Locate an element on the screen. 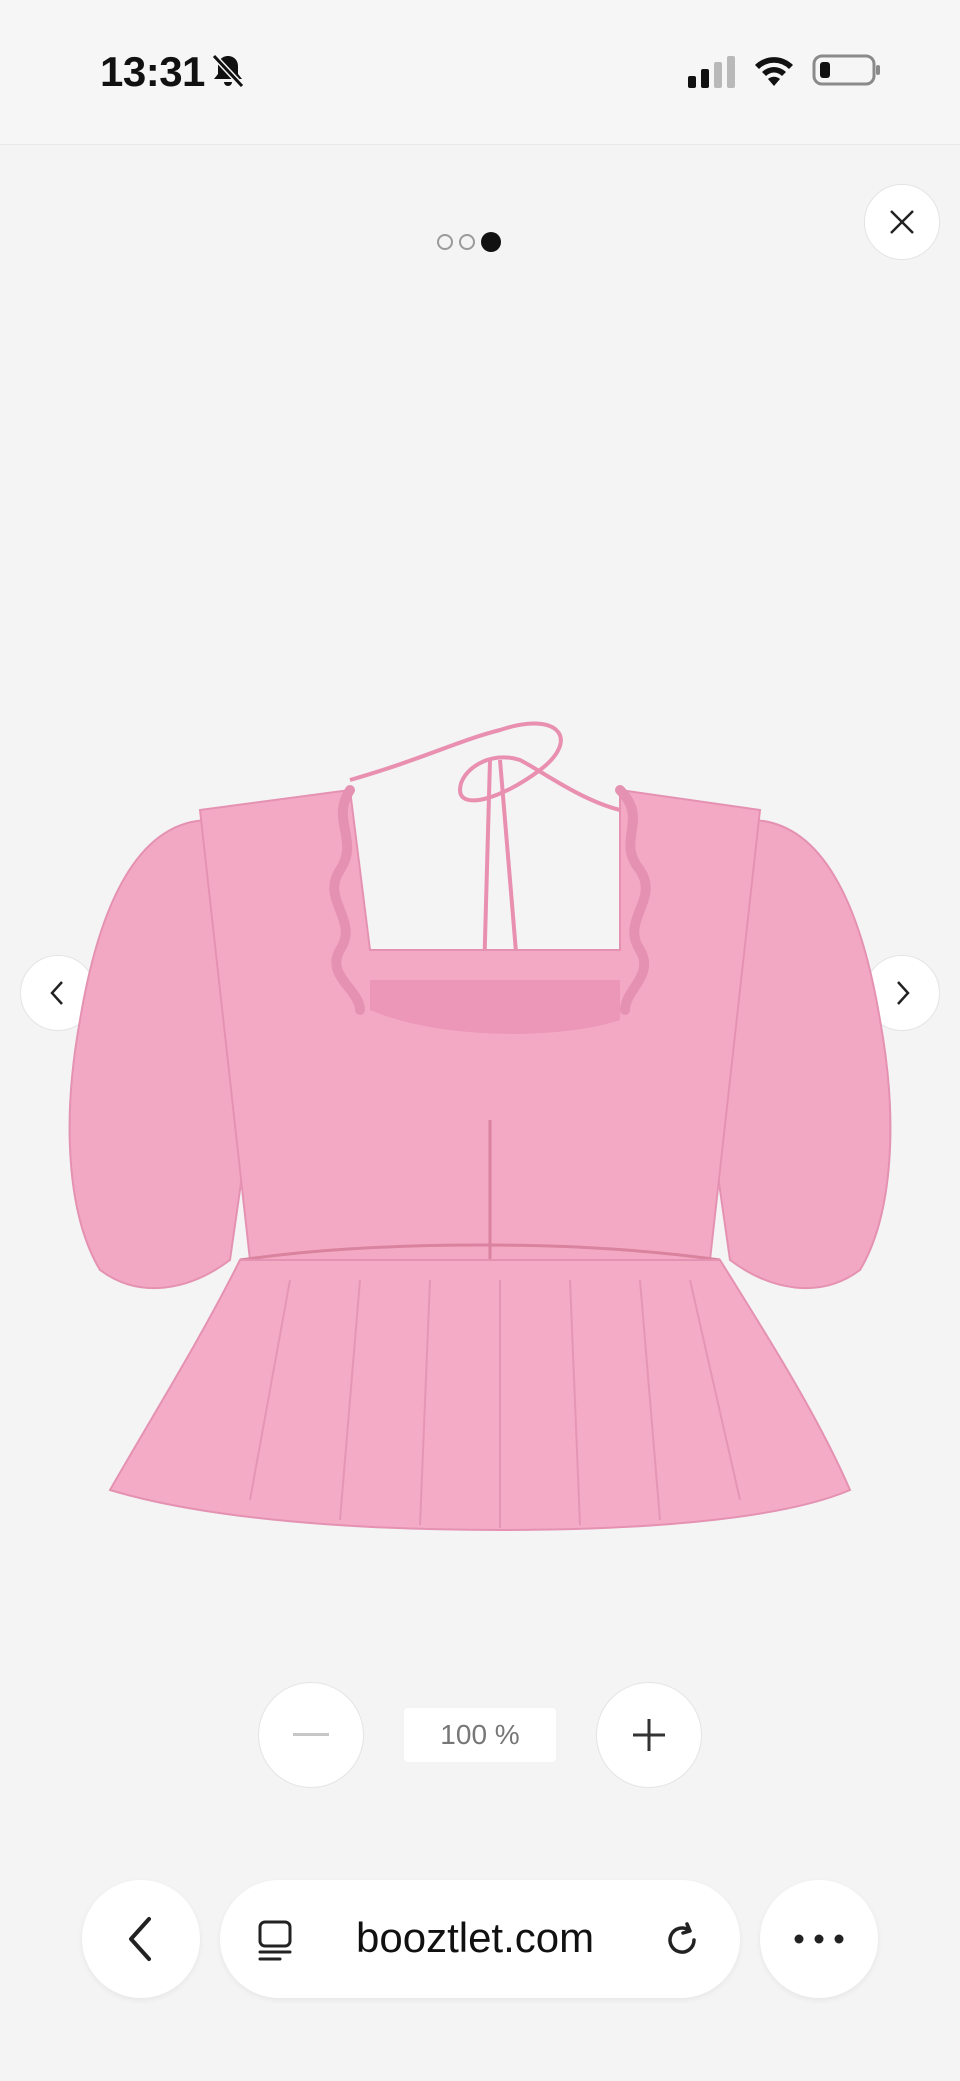 The height and width of the screenshot is (2081, 960). tabs-icon is located at coordinates (277, 1941).